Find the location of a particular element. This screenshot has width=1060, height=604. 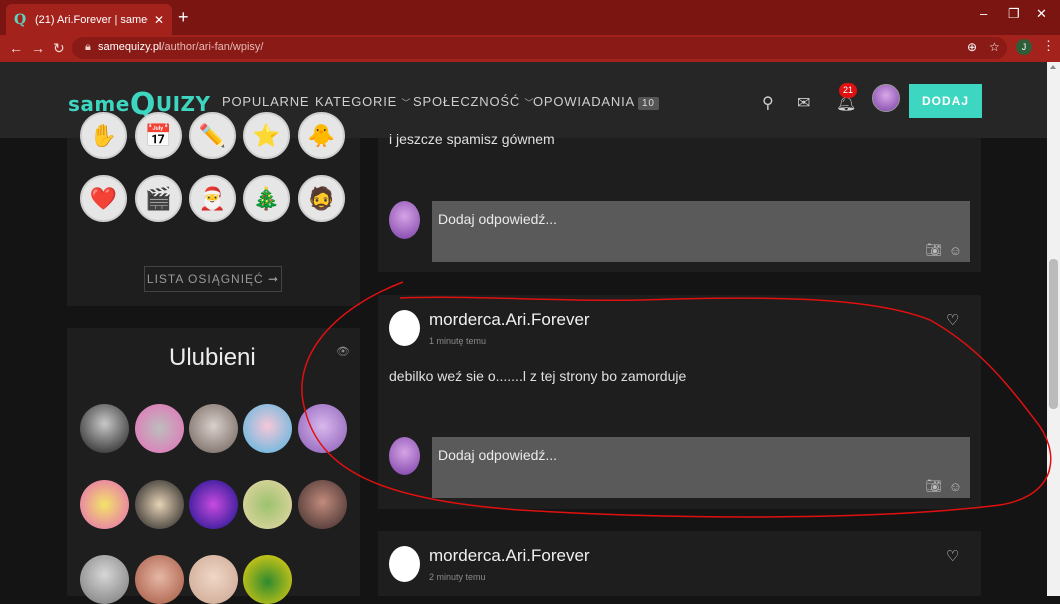

window-close-icon: ✕ is located at coordinates (1041, 14).